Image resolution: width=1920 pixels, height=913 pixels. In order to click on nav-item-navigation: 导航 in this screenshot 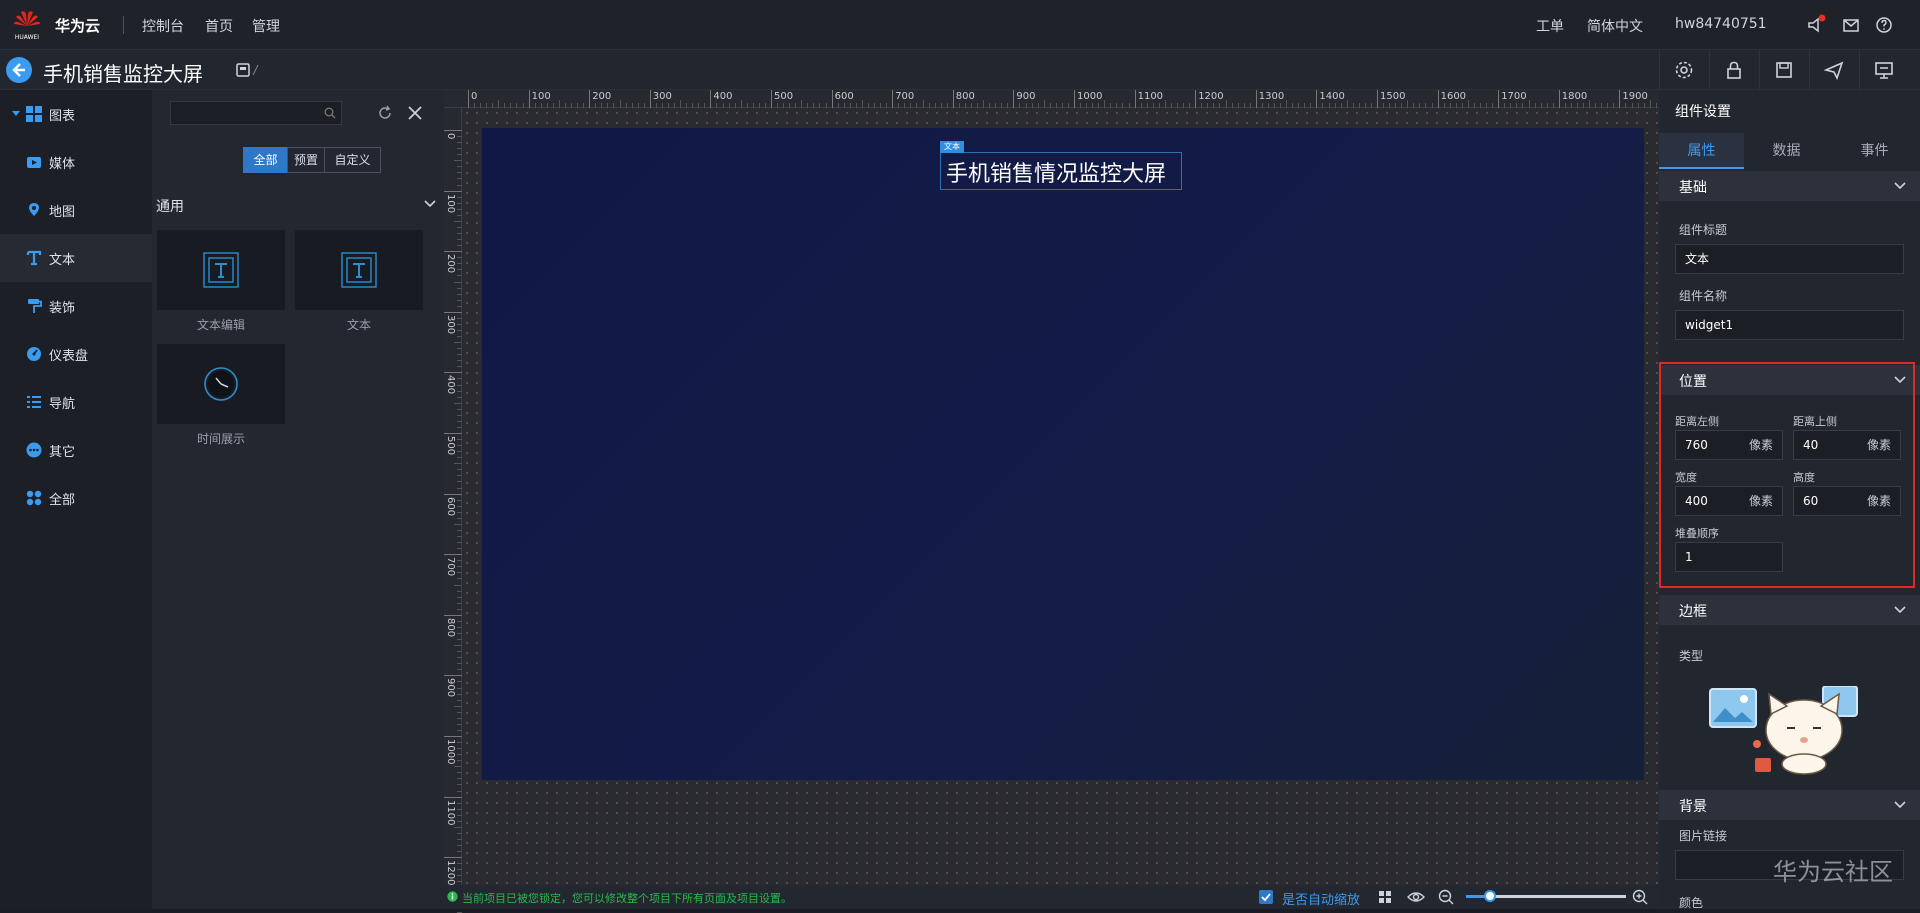, I will do `click(76, 402)`.